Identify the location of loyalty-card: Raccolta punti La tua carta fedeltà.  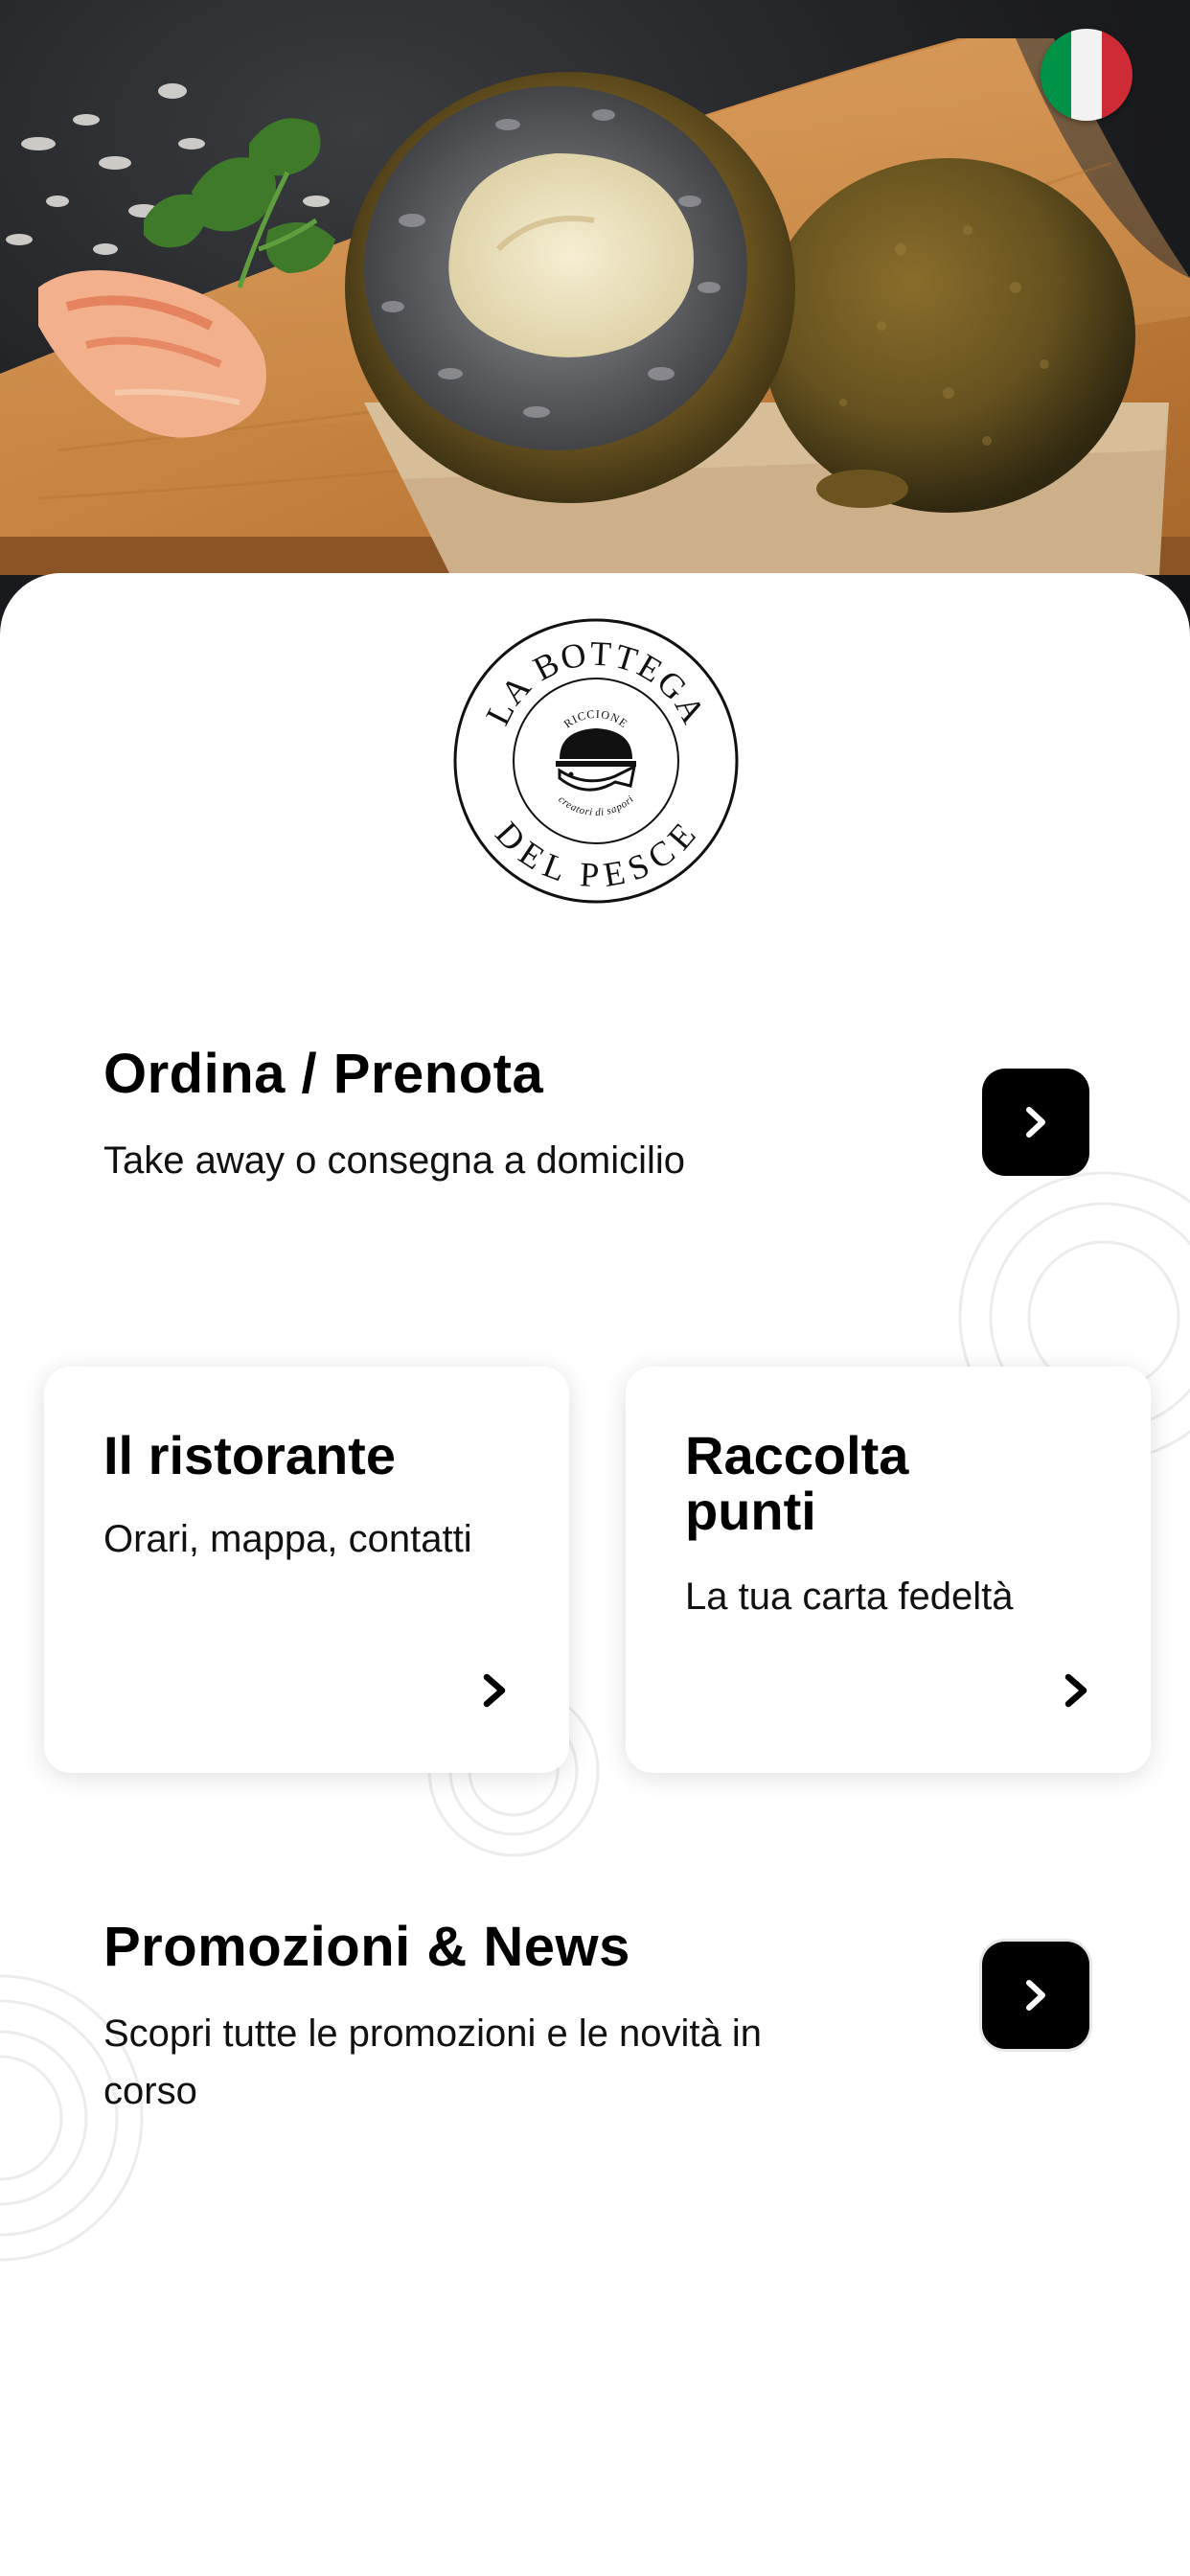
(889, 1570).